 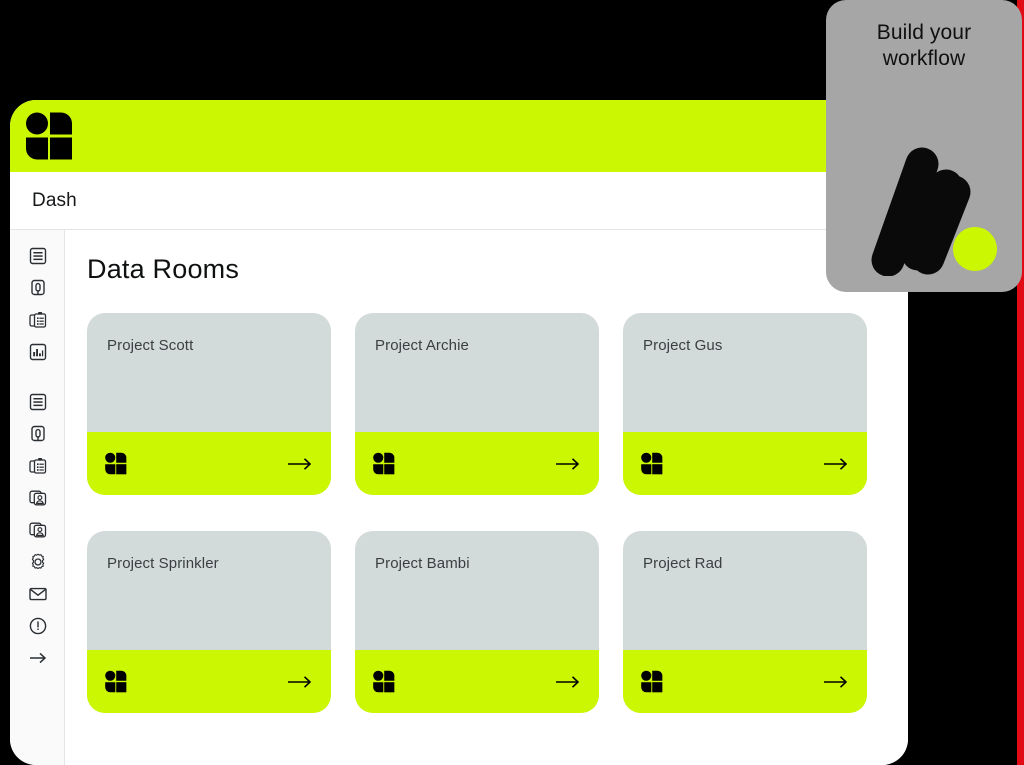 I want to click on data-room-title: Project Archie, so click(x=422, y=345).